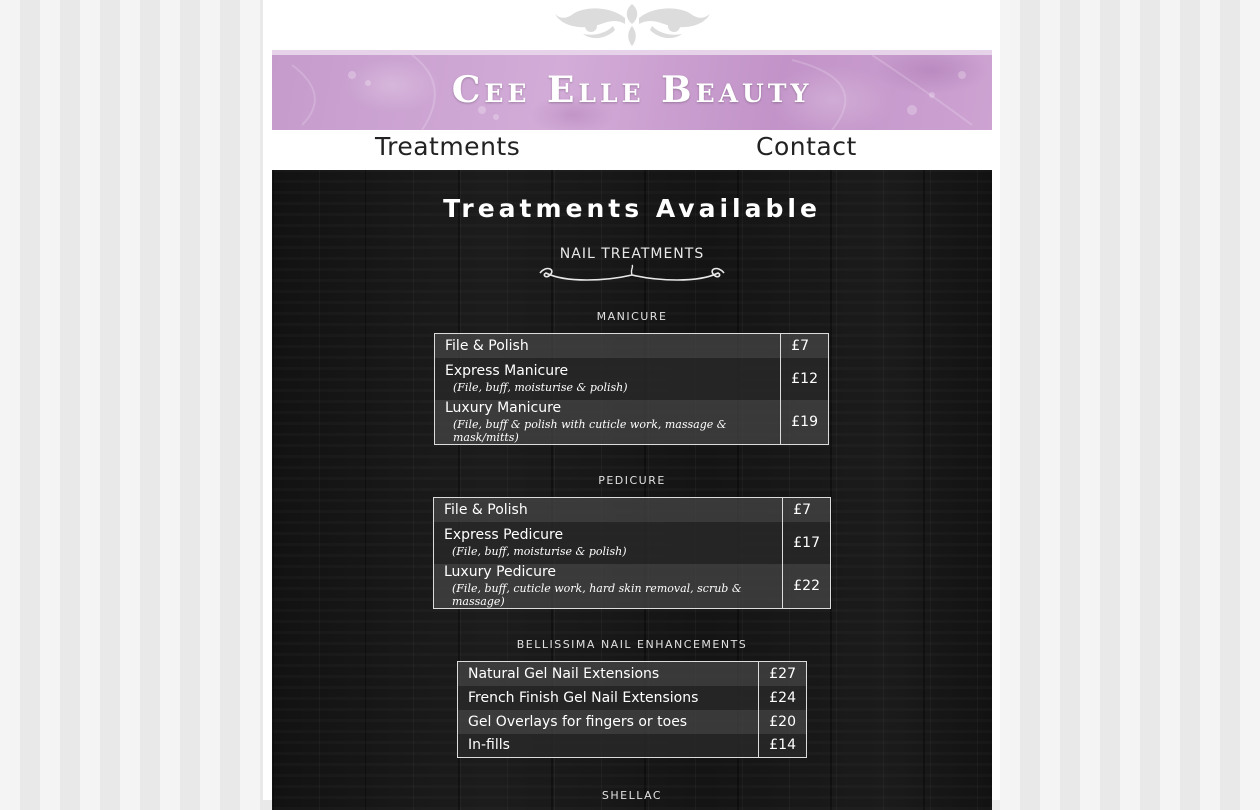  Describe the element at coordinates (632, 254) in the screenshot. I see `section-heading: NAIL TREATMENTS` at that location.